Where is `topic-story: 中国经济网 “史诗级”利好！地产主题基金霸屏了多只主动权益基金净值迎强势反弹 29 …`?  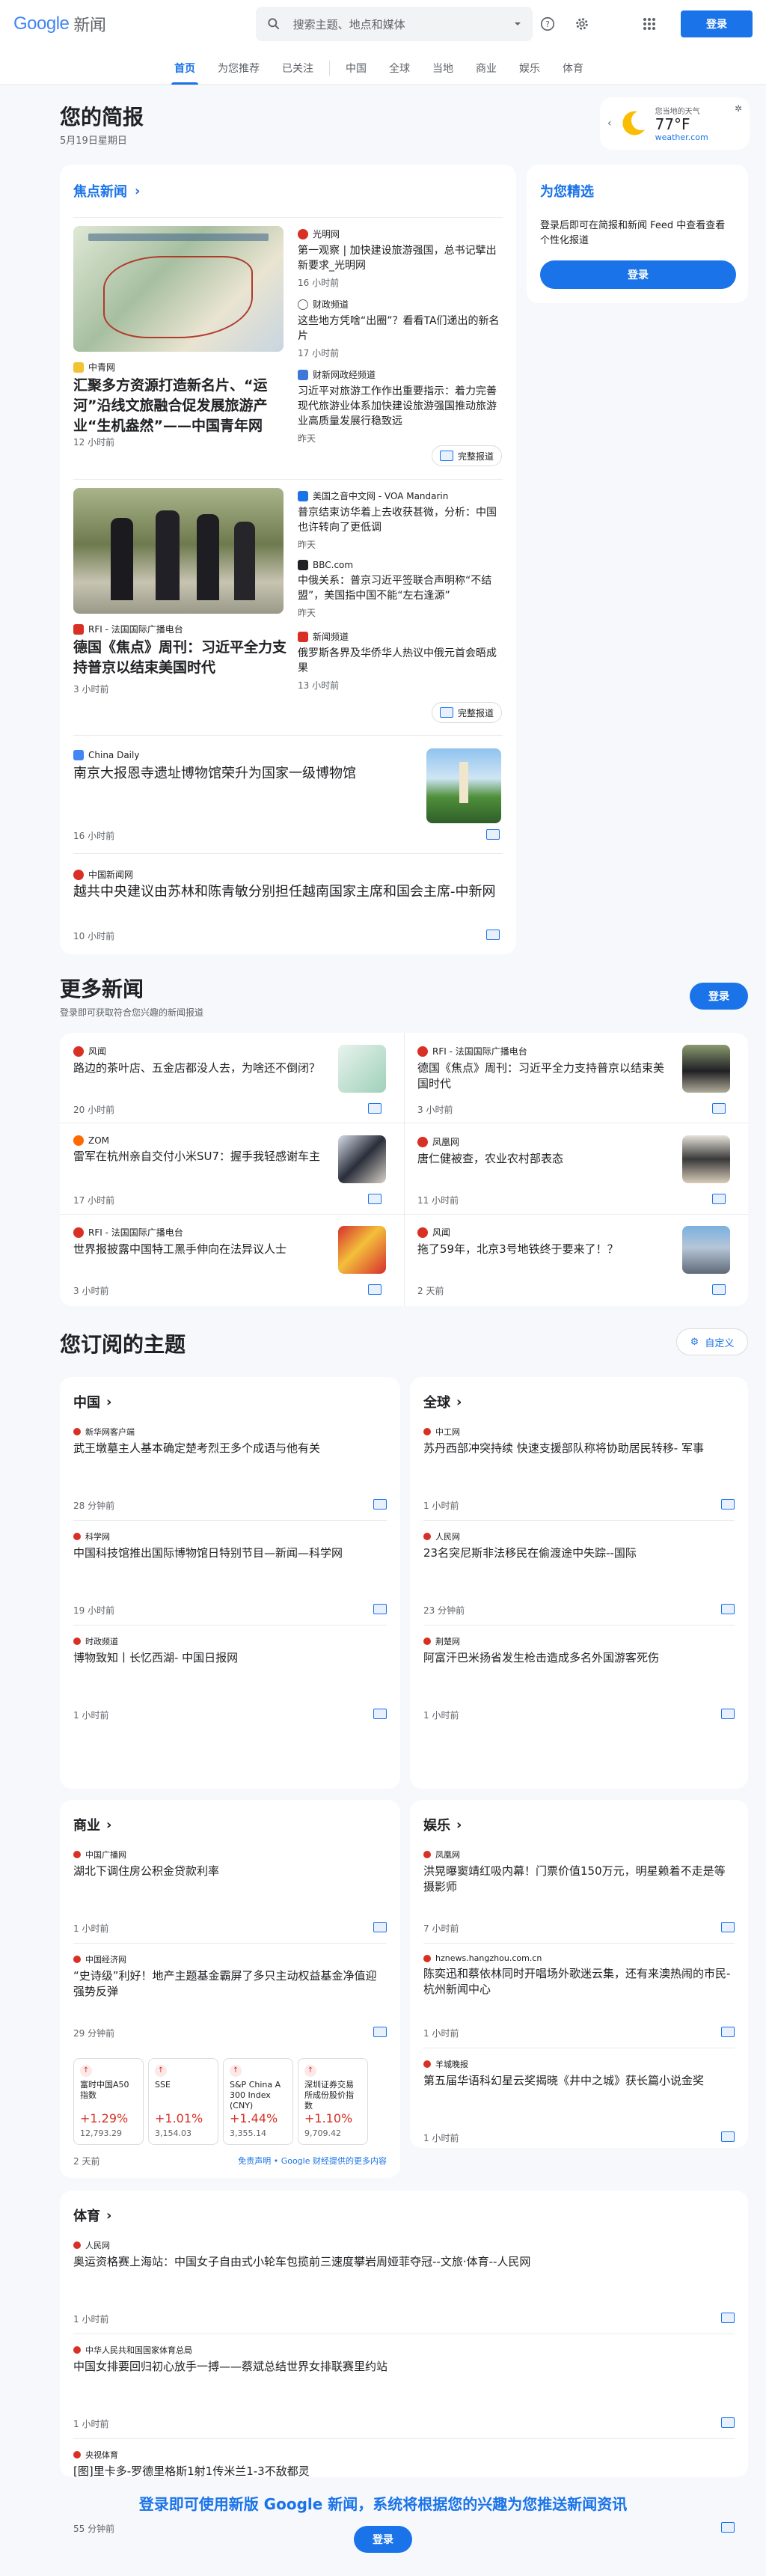
topic-story: 中国经济网 “史诗级”利好！地产主题基金霸屏了多只主动权益基金净值迎强势反弹 29 … is located at coordinates (230, 1998).